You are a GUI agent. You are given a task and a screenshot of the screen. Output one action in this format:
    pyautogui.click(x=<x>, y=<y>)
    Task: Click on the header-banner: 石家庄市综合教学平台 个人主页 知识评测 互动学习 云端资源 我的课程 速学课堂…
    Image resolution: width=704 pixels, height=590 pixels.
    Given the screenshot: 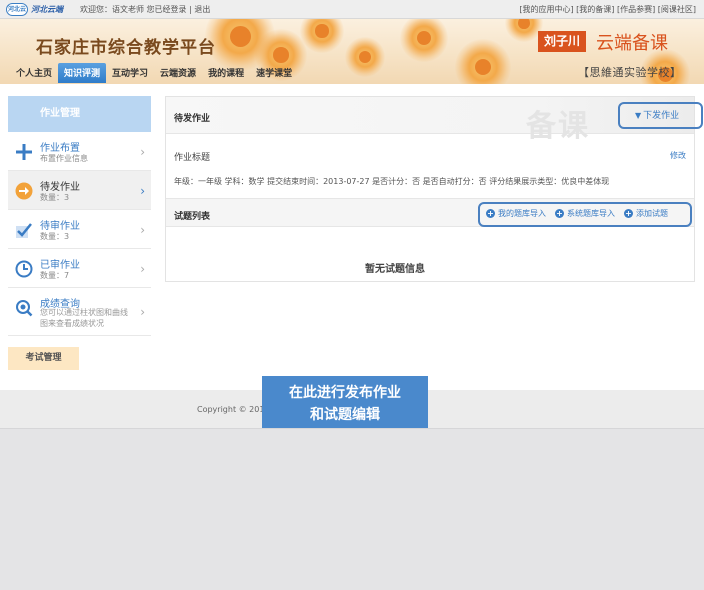 What is the action you would take?
    pyautogui.click(x=352, y=51)
    